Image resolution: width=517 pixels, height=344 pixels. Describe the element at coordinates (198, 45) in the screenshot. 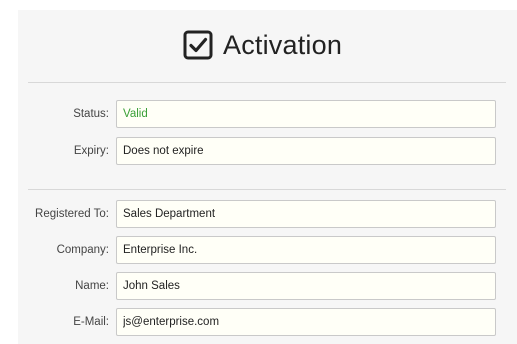

I see `checkbox-checked-icon` at that location.